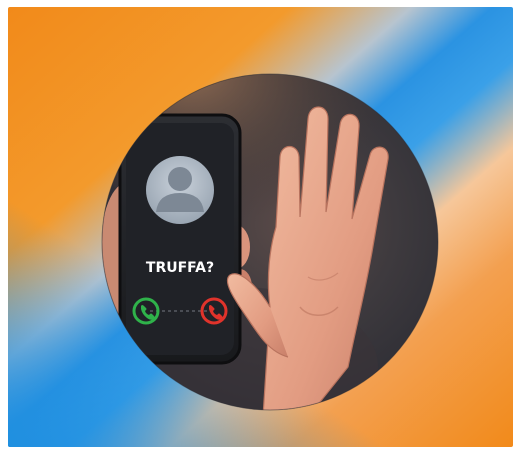 This screenshot has width=521, height=454. I want to click on smartphone: TRUFFA?, so click(180, 239).